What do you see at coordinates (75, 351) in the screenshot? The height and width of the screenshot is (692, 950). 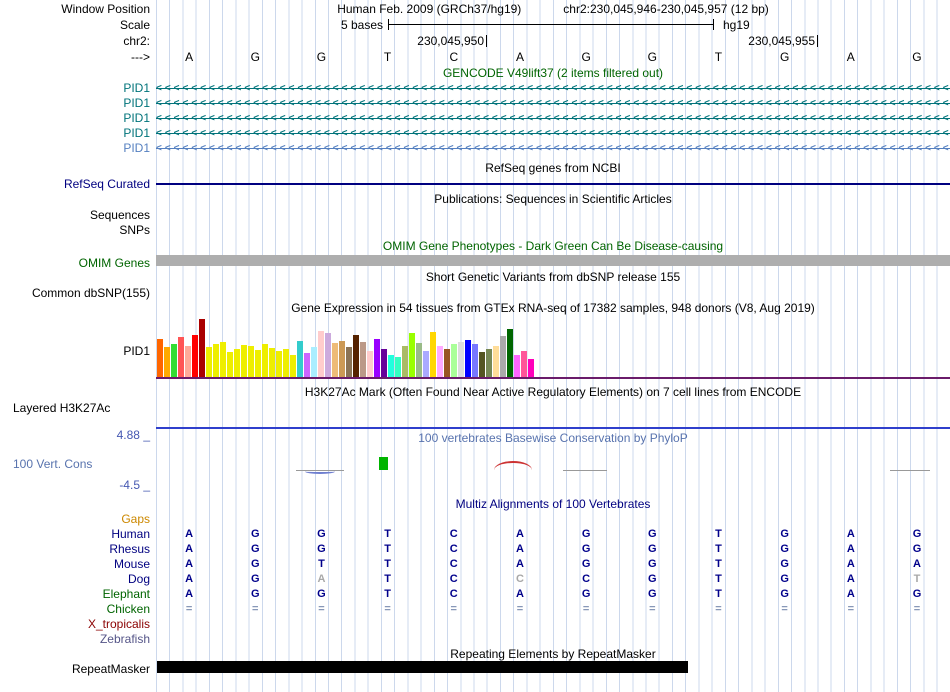 I see `gtex-gene-label: PID1` at bounding box center [75, 351].